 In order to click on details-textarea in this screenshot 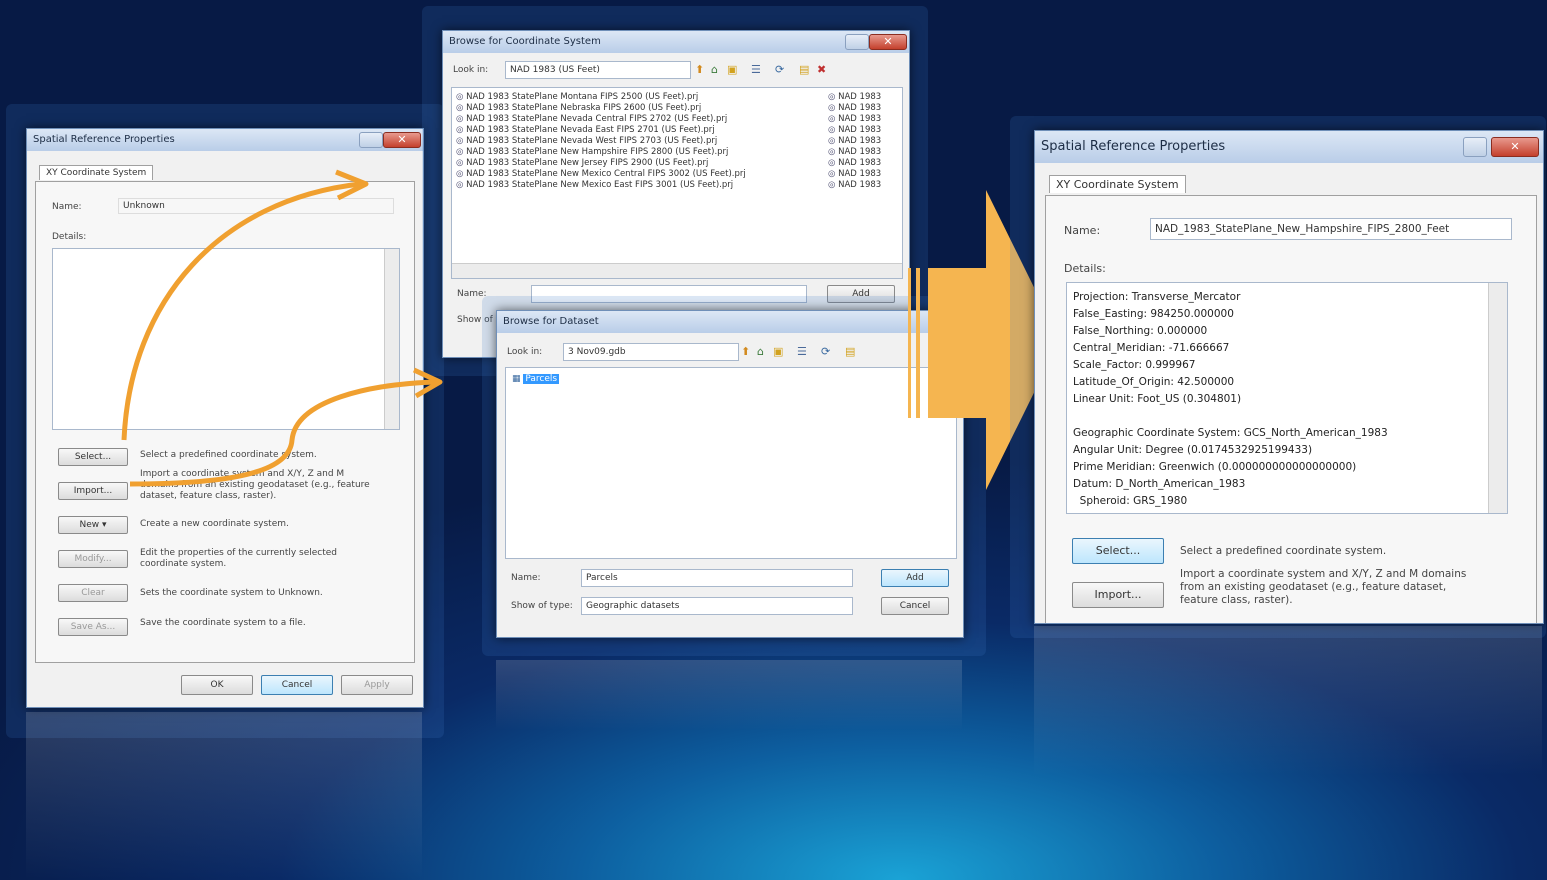, I will do `click(226, 339)`.